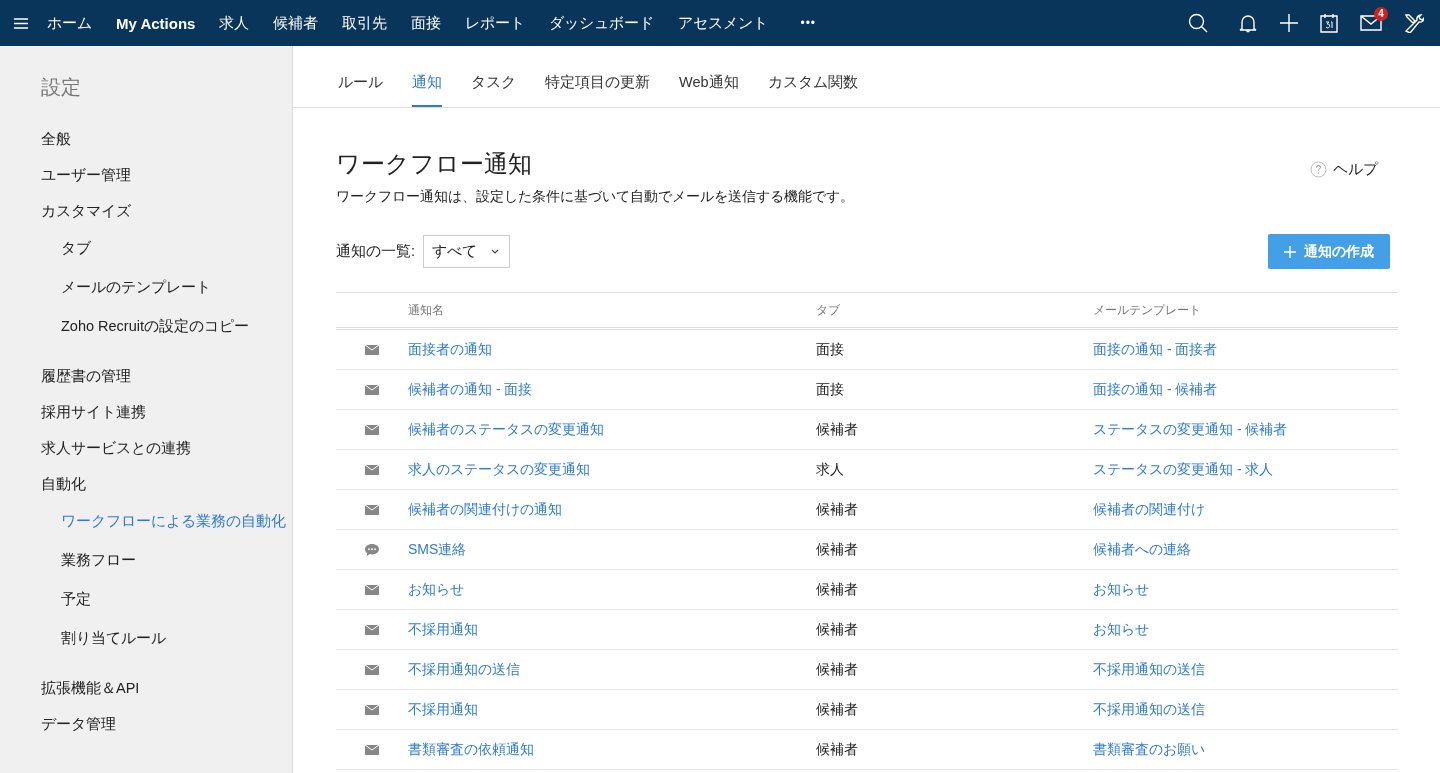  I want to click on sidebar-subitem: 予定, so click(66, 599).